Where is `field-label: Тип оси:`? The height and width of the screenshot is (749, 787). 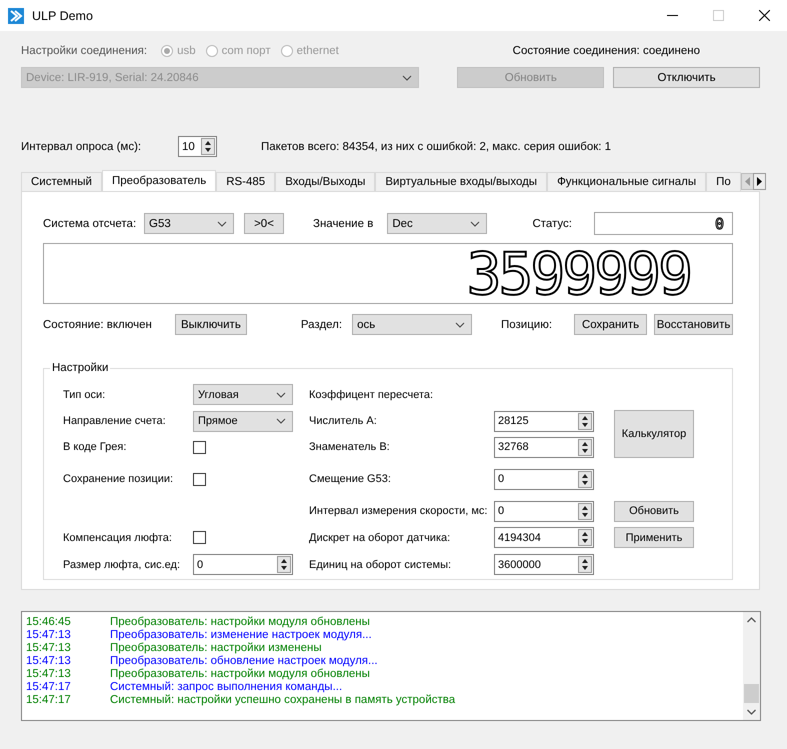
field-label: Тип оси: is located at coordinates (84, 394).